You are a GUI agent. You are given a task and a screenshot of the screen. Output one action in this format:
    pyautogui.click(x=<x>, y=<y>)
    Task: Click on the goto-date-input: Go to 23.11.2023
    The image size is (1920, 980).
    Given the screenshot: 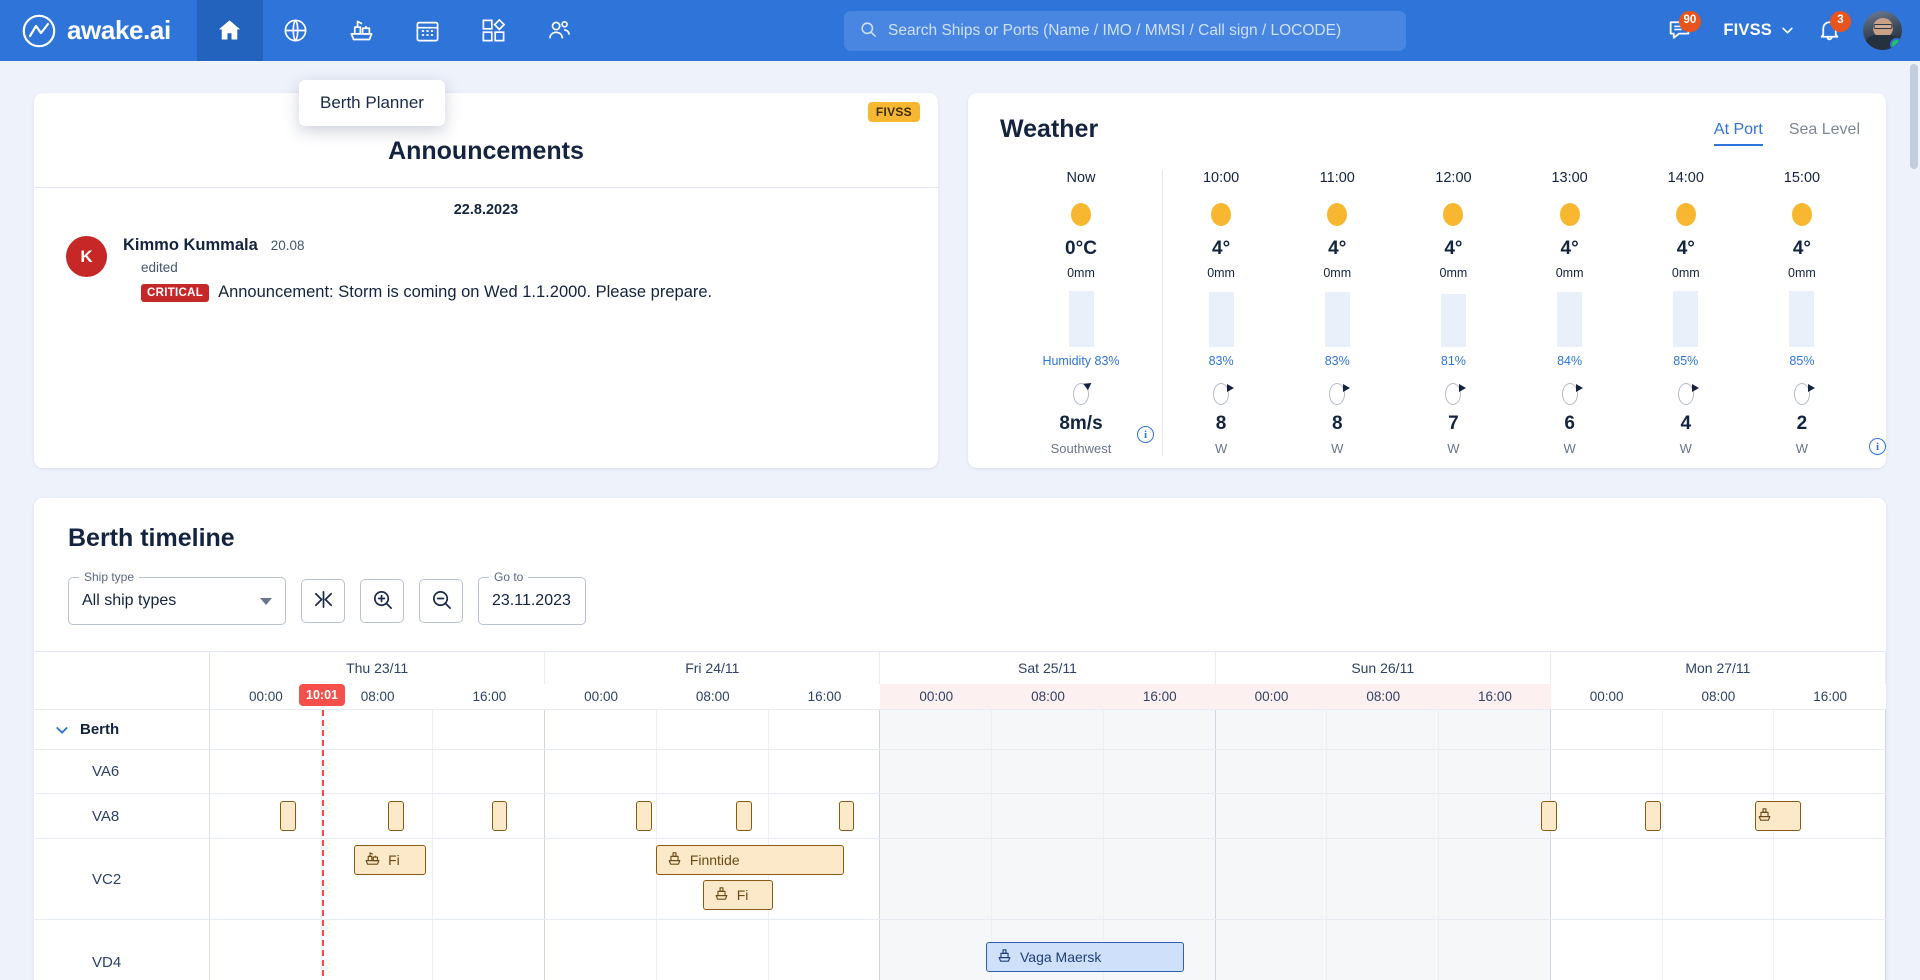 What is the action you would take?
    pyautogui.click(x=532, y=597)
    